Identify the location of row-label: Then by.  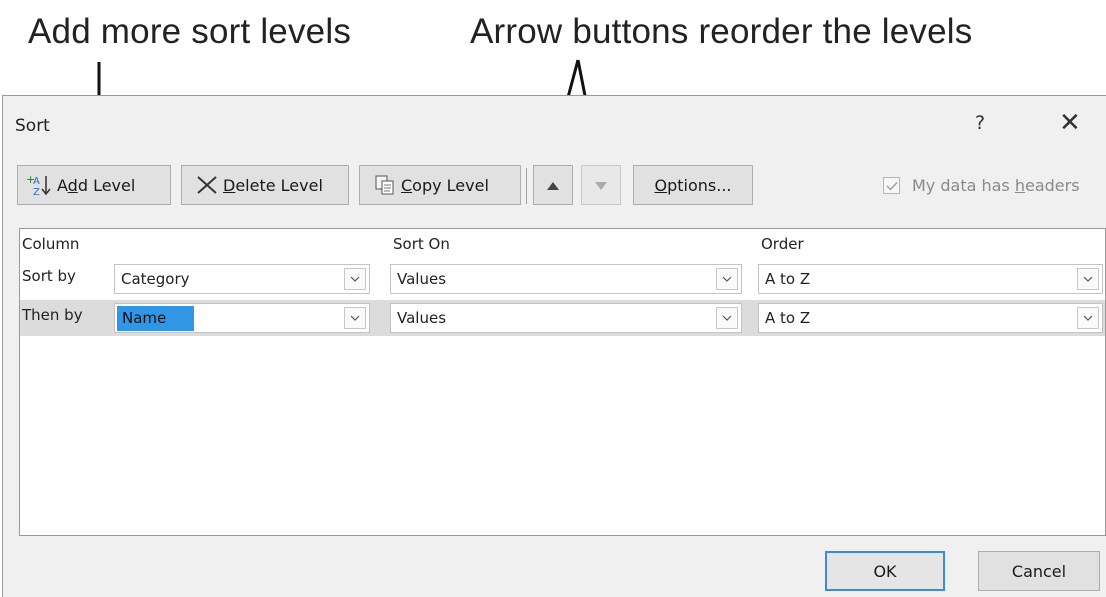
(52, 315).